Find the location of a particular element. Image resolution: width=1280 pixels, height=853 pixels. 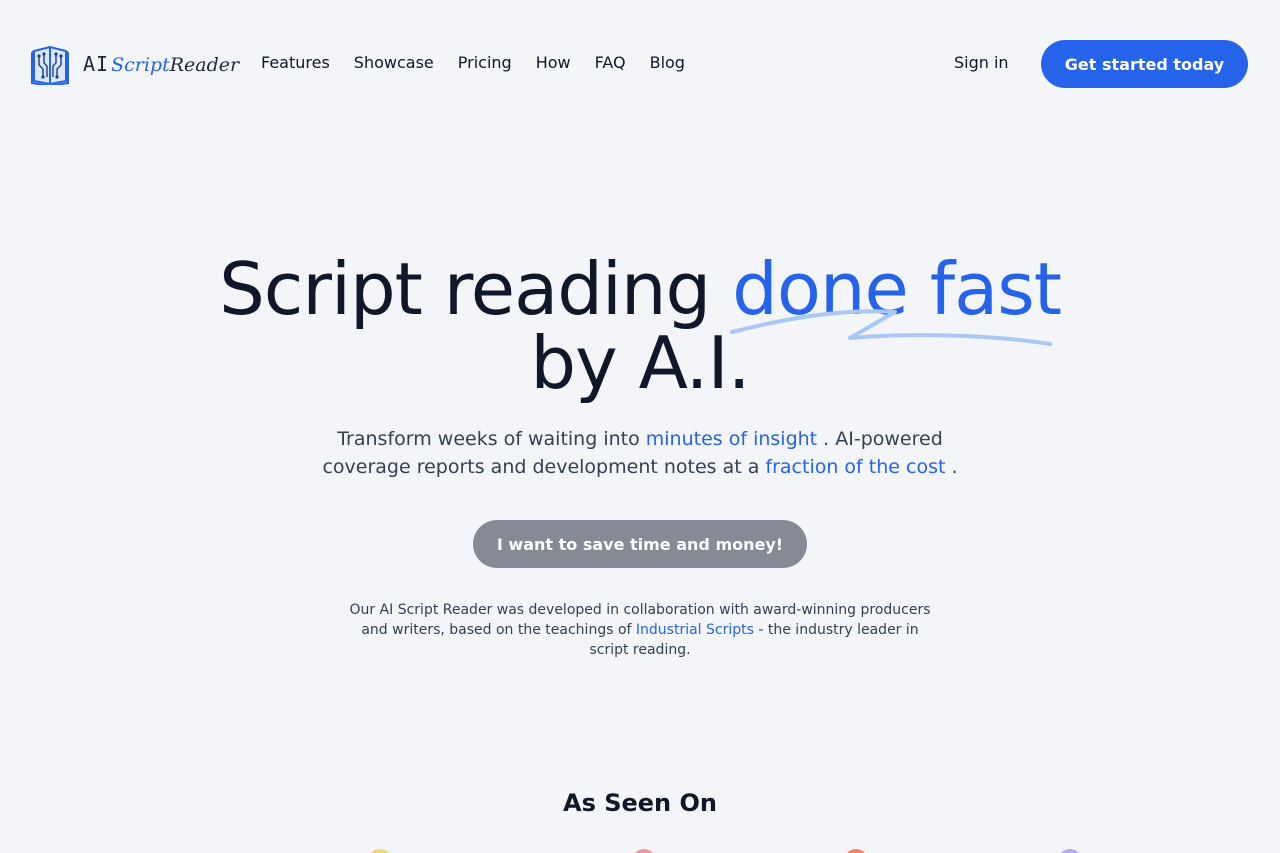

nav-blog: Blog is located at coordinates (667, 63).